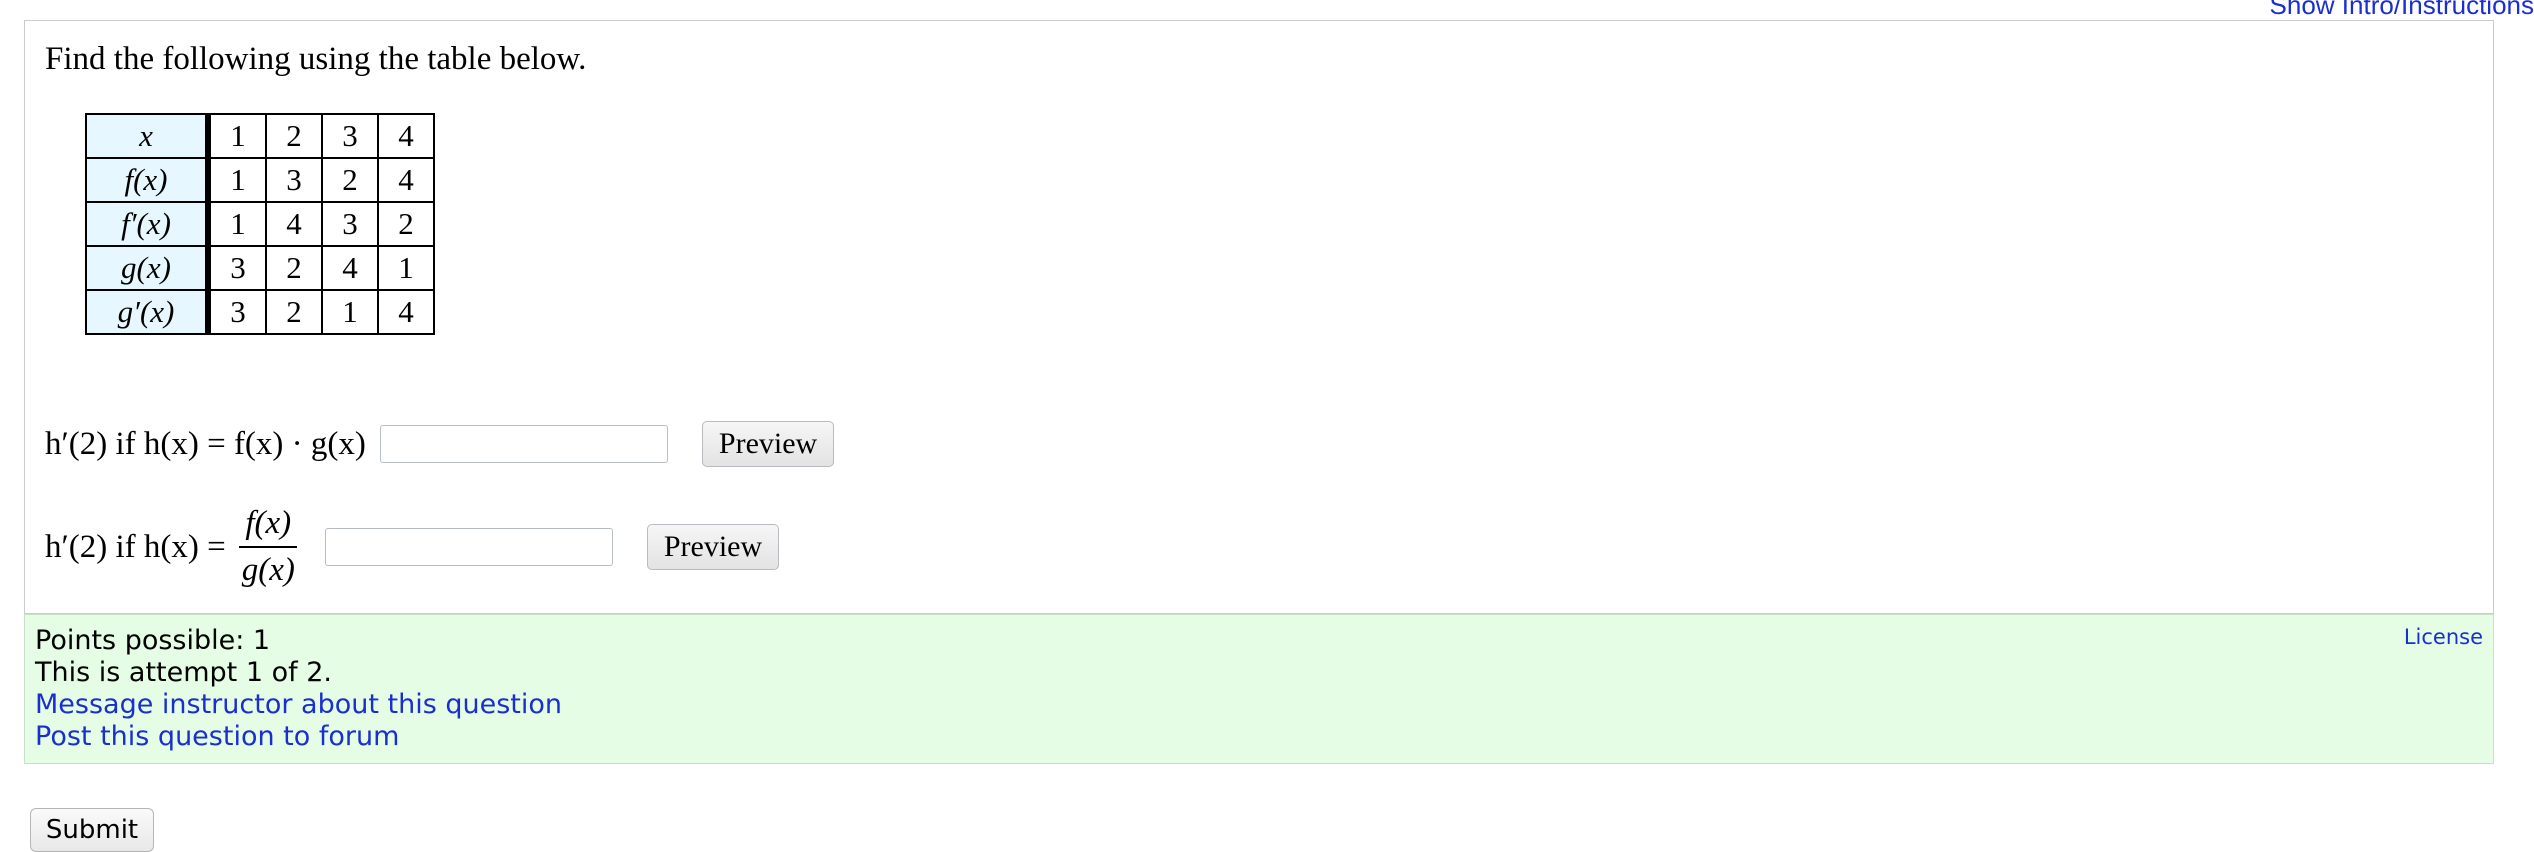 The width and height of the screenshot is (2534, 852). What do you see at coordinates (468, 547) in the screenshot?
I see `part-2-answer-input` at bounding box center [468, 547].